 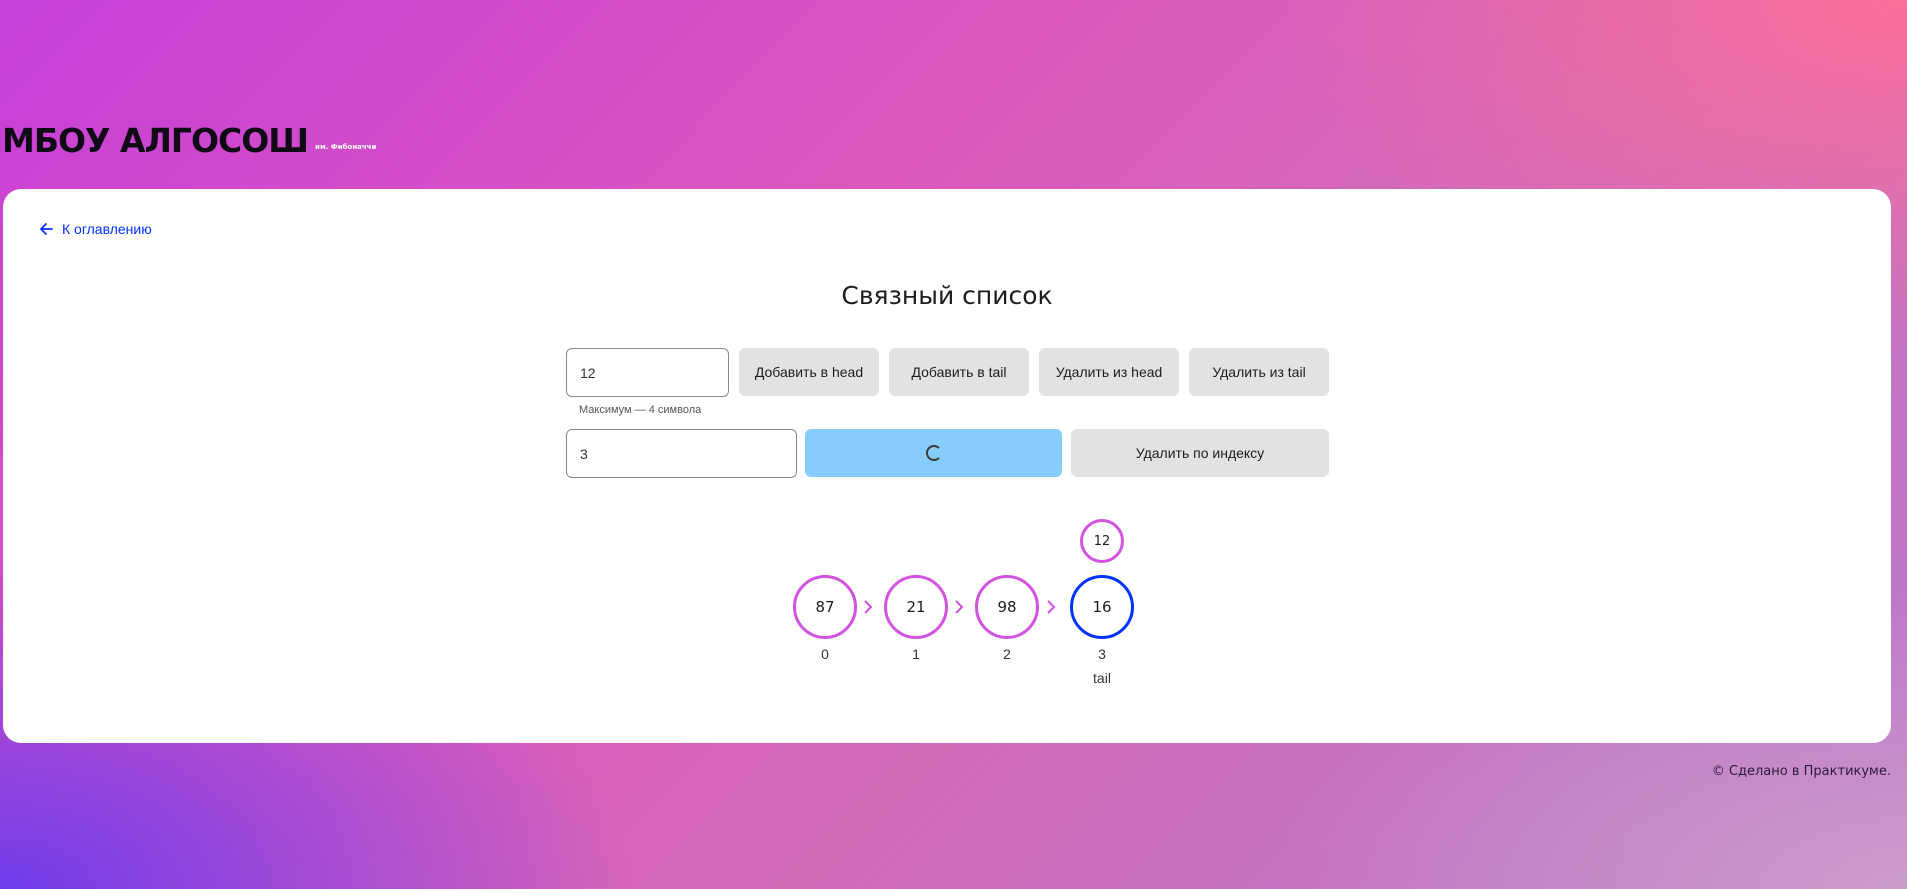 What do you see at coordinates (1109, 372) in the screenshot?
I see `remove-head-button: Удалить из head` at bounding box center [1109, 372].